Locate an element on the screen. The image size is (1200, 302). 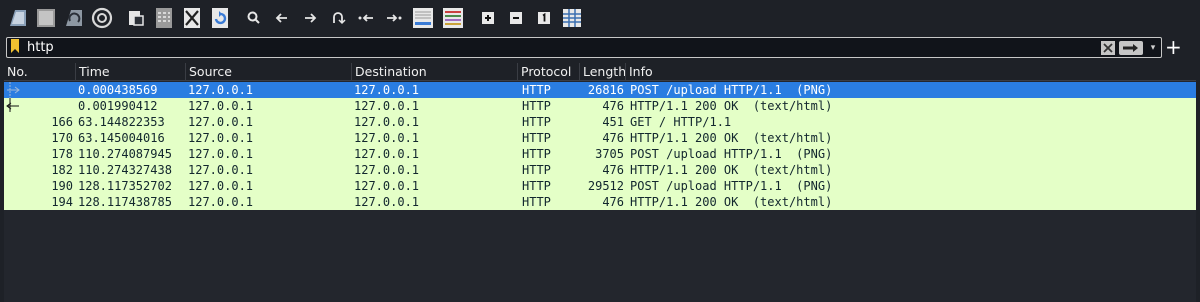
stop-capture-button is located at coordinates (46, 18).